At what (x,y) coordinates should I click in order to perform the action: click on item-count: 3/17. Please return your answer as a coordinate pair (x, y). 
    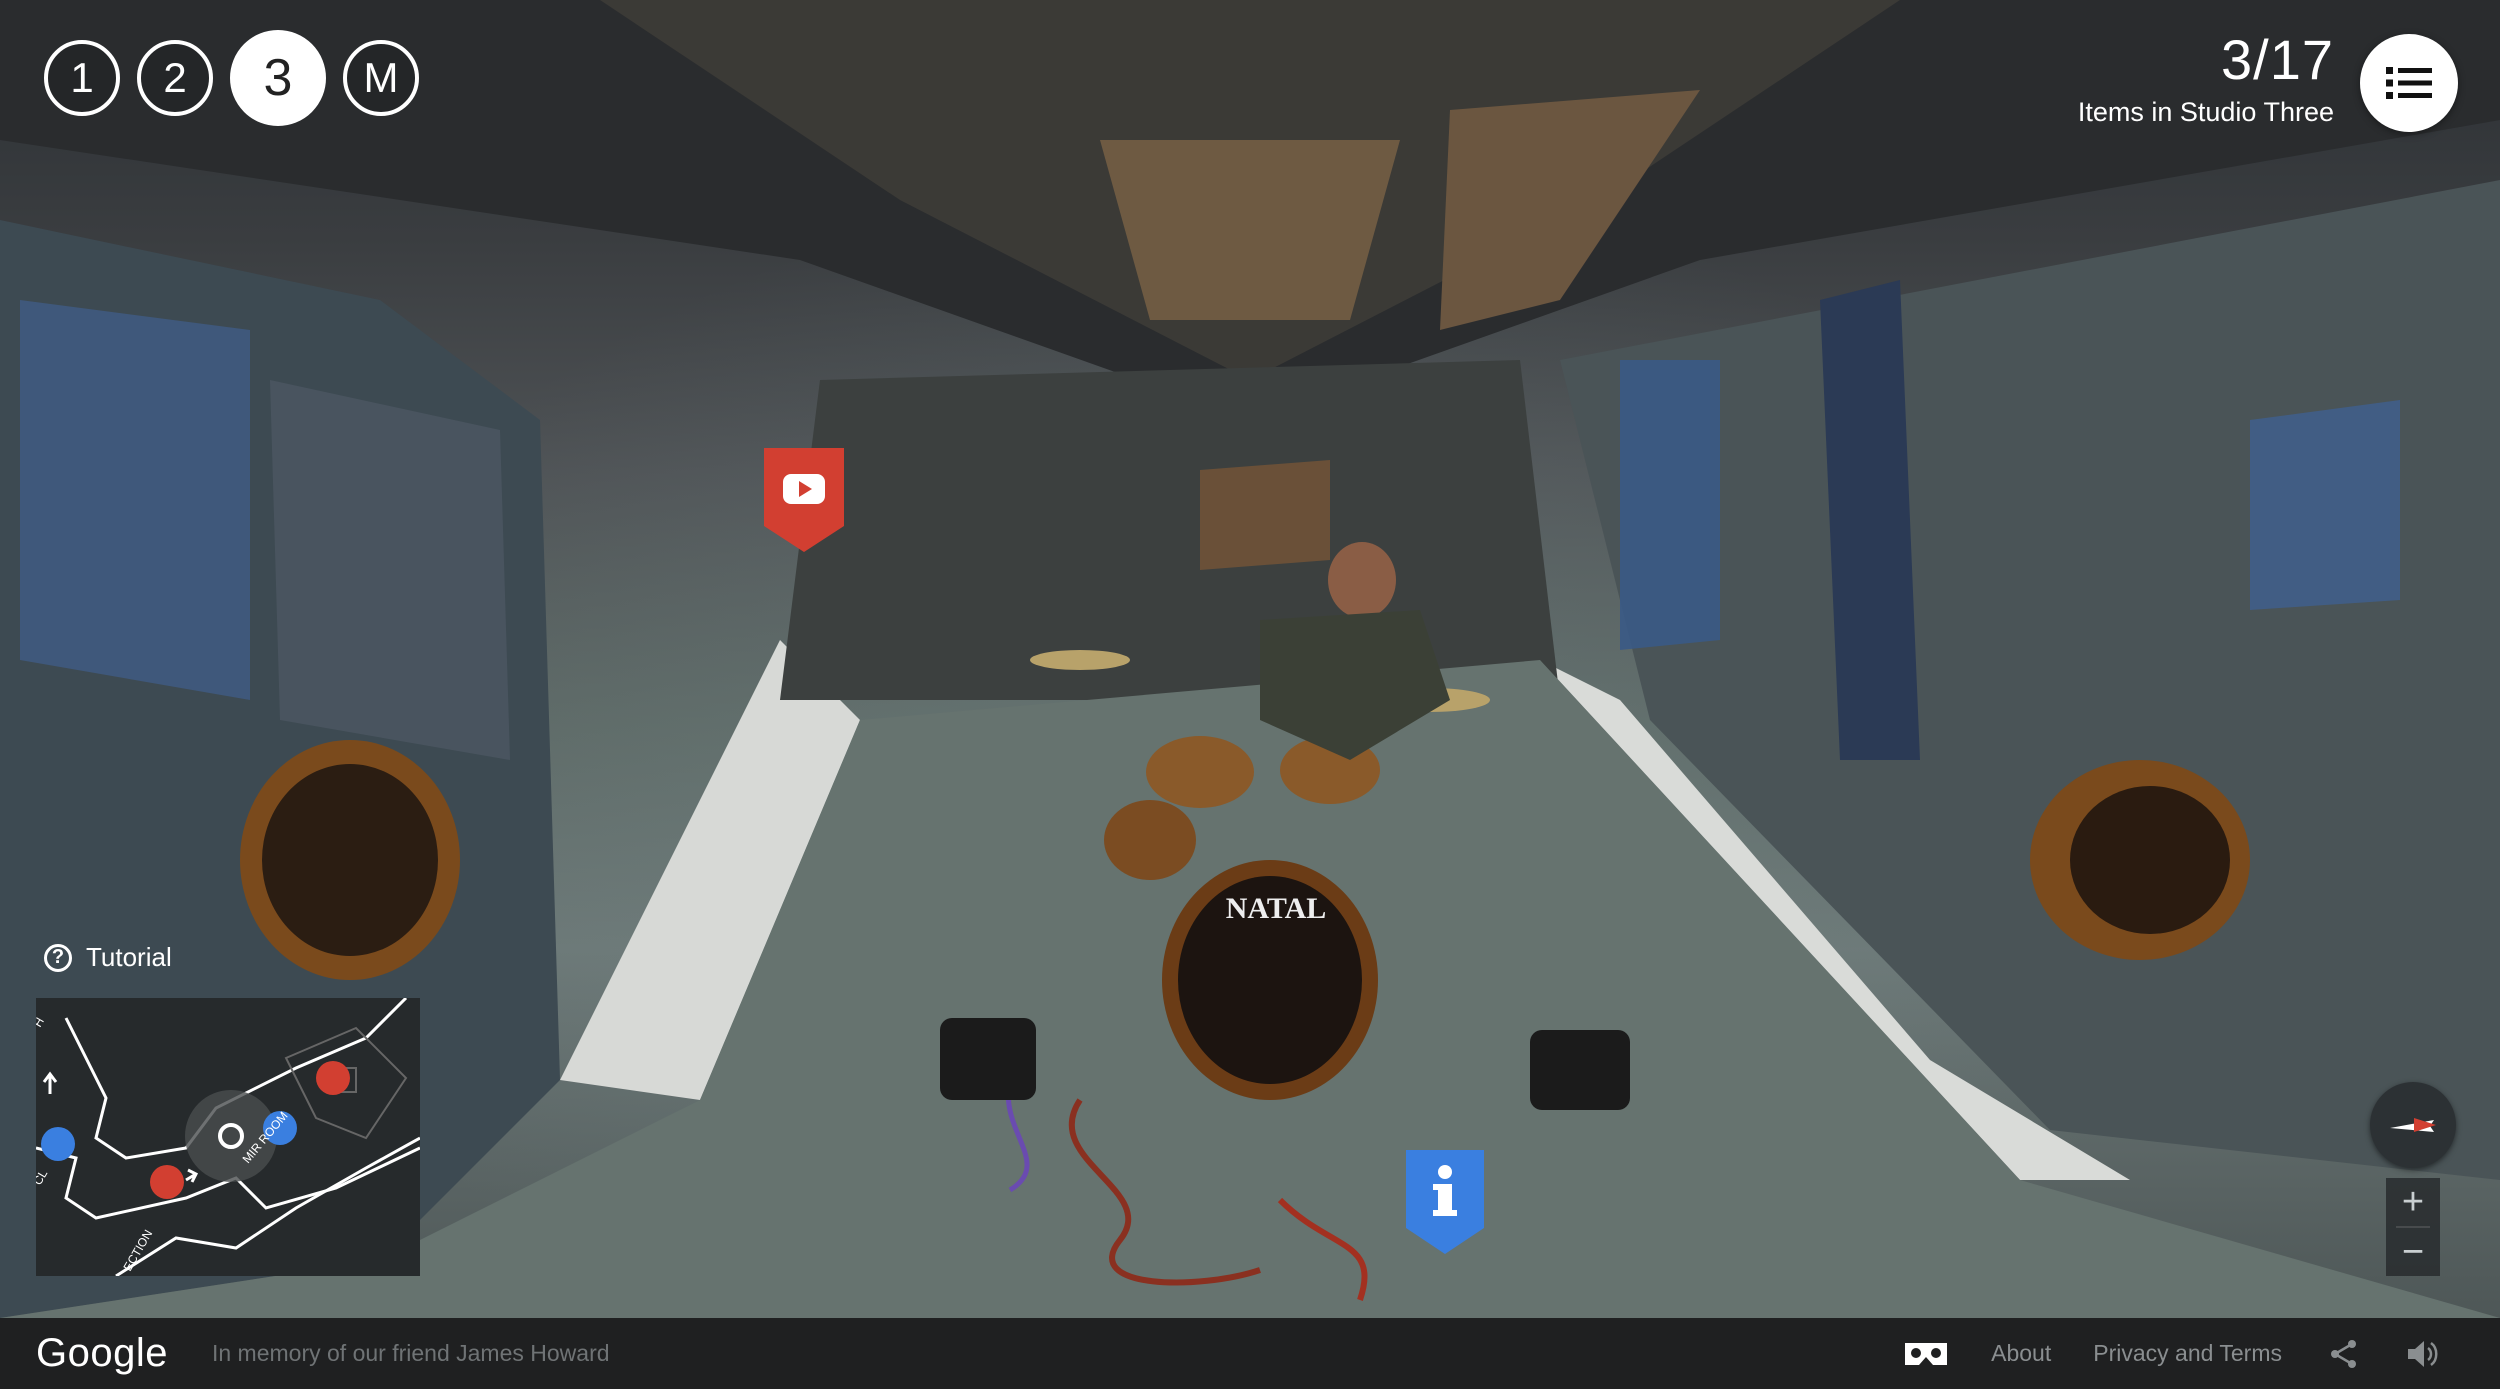
    Looking at the image, I should click on (2277, 59).